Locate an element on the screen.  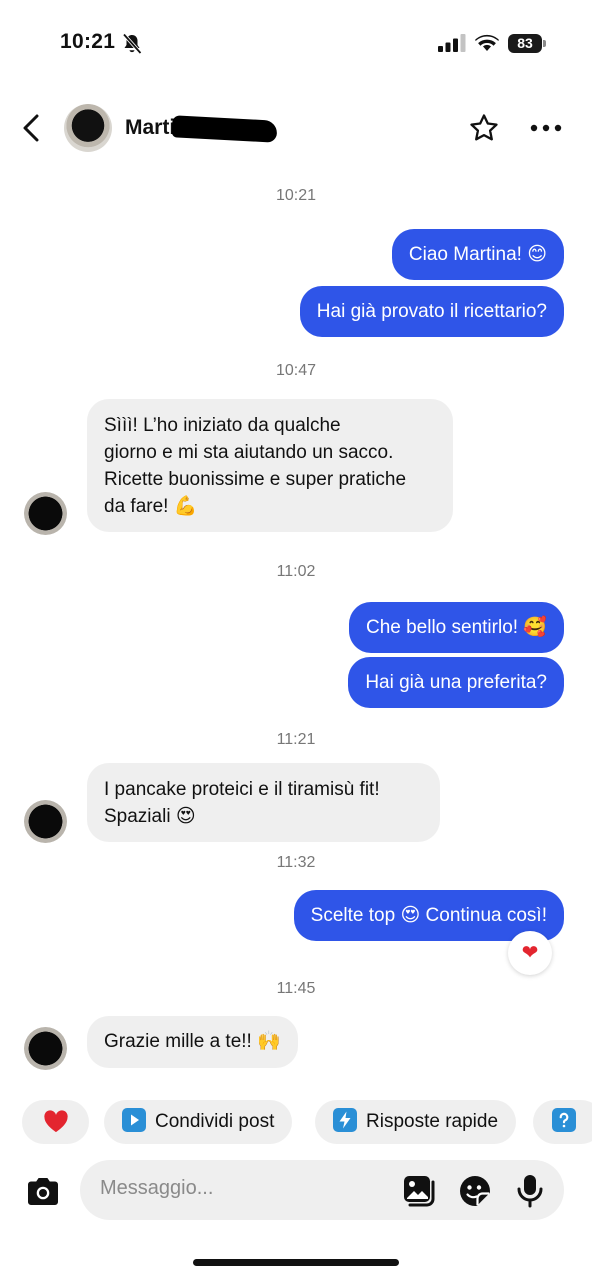
share-post-chip: Condividi post is located at coordinates (198, 1122).